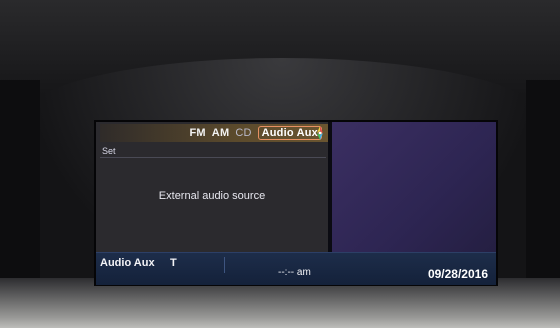  Describe the element at coordinates (212, 196) in the screenshot. I see `status-message: External audio source` at that location.